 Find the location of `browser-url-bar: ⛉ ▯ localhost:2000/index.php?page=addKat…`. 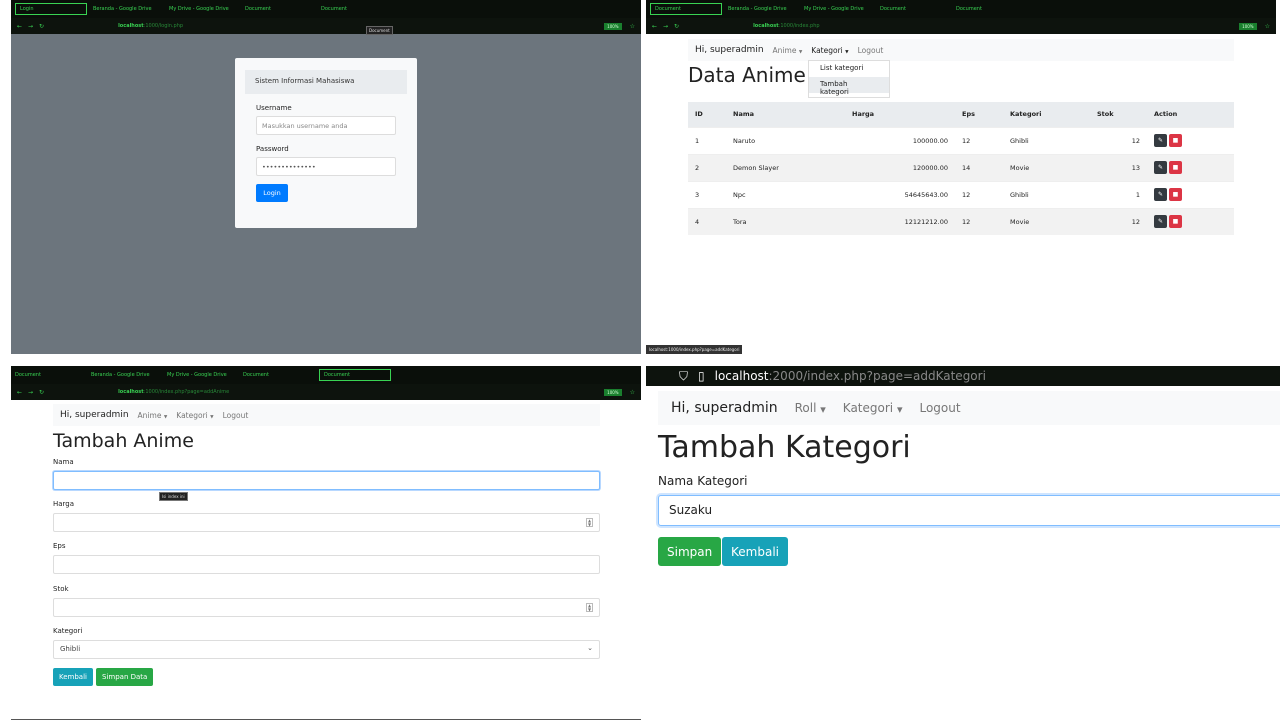

browser-url-bar: ⛉ ▯ localhost:2000/index.php?page=addKat… is located at coordinates (963, 376).